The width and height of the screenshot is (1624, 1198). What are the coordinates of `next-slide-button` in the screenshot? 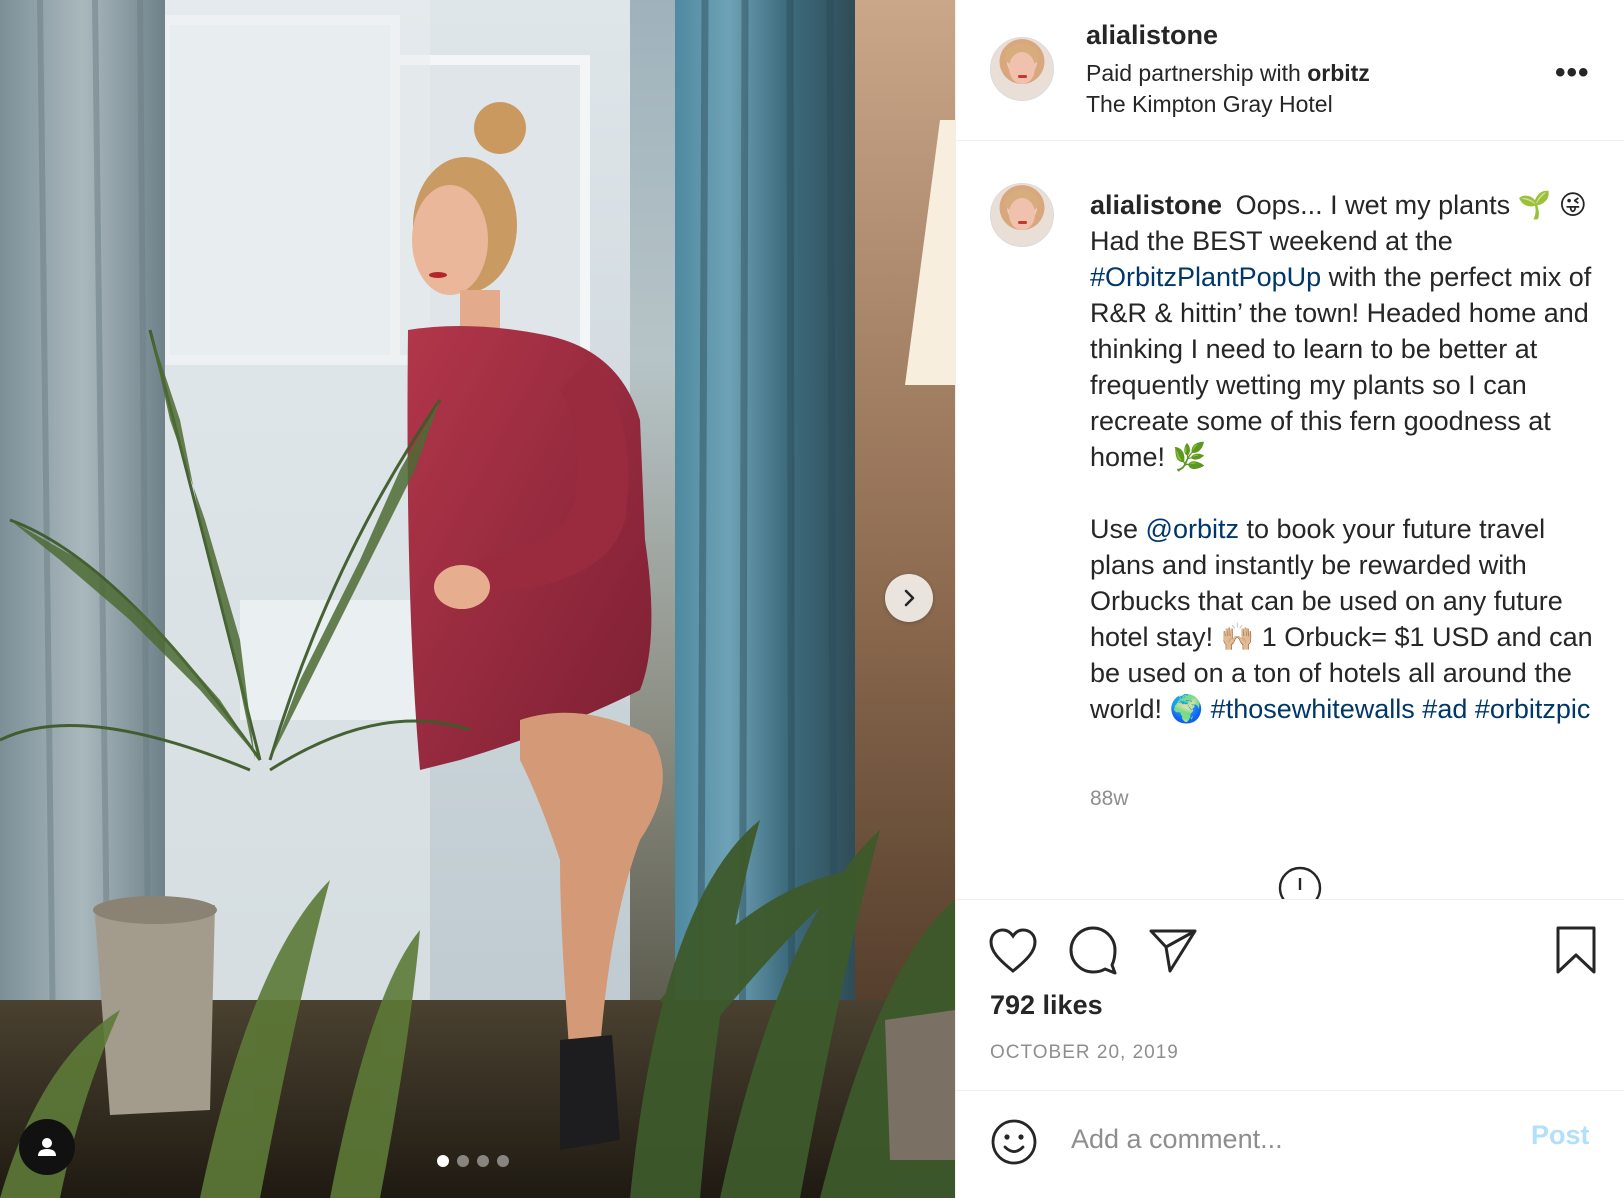 It's located at (909, 598).